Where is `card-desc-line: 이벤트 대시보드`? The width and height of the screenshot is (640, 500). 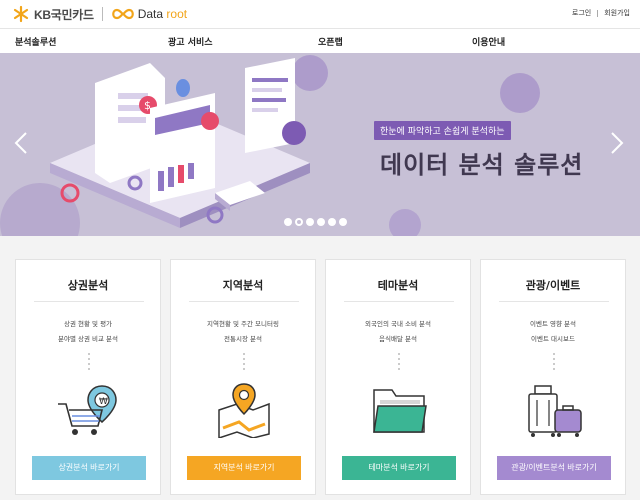 card-desc-line: 이벤트 대시보드 is located at coordinates (553, 339).